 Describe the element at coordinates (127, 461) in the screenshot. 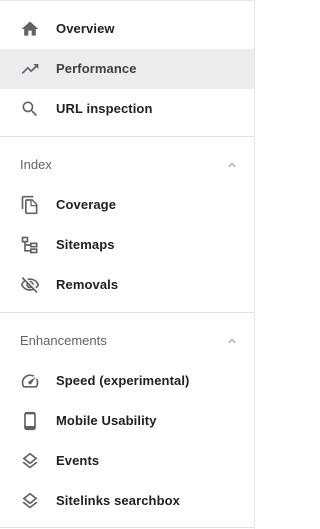

I see `nav-item-events: Events` at that location.